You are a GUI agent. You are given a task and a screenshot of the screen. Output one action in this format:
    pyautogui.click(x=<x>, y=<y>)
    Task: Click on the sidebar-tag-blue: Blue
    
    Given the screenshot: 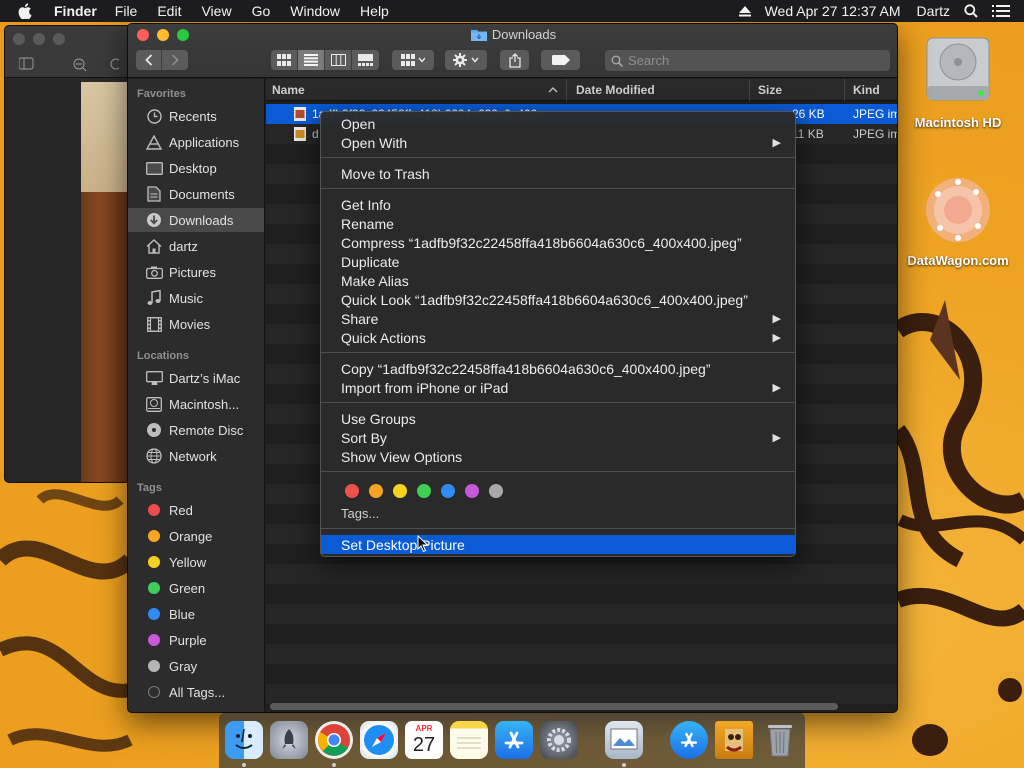 What is the action you would take?
    pyautogui.click(x=196, y=614)
    